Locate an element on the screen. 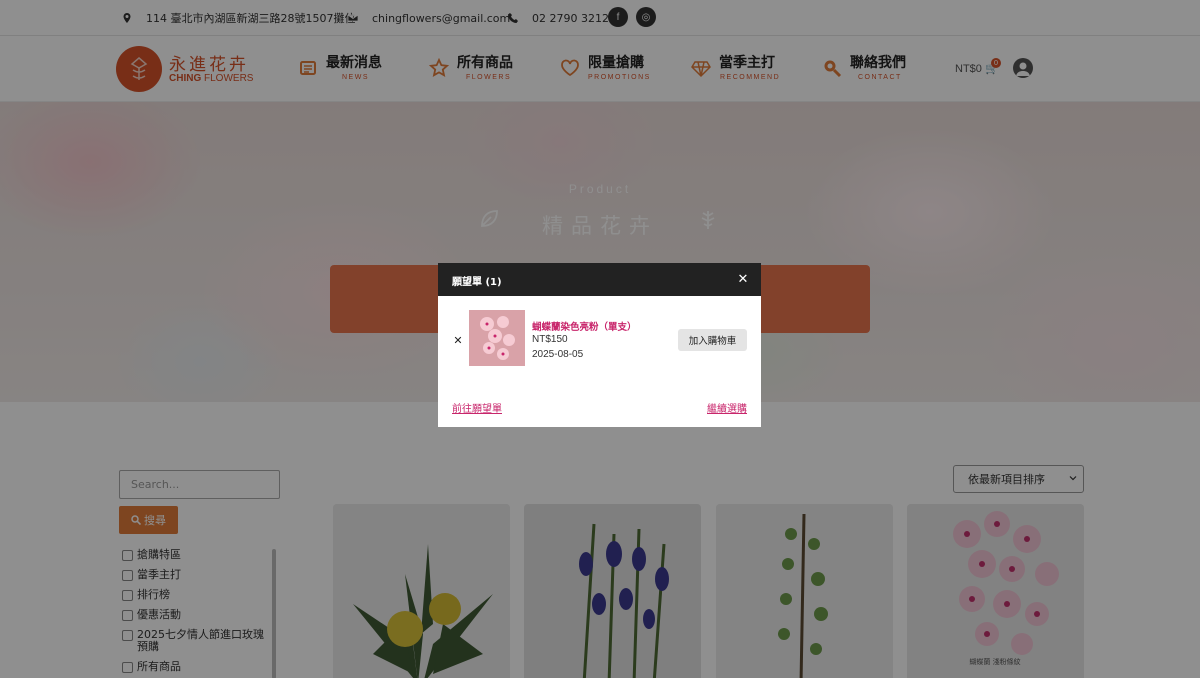 Image resolution: width=1200 pixels, height=678 pixels. continue-shopping-link: 繼續選購 is located at coordinates (727, 407).